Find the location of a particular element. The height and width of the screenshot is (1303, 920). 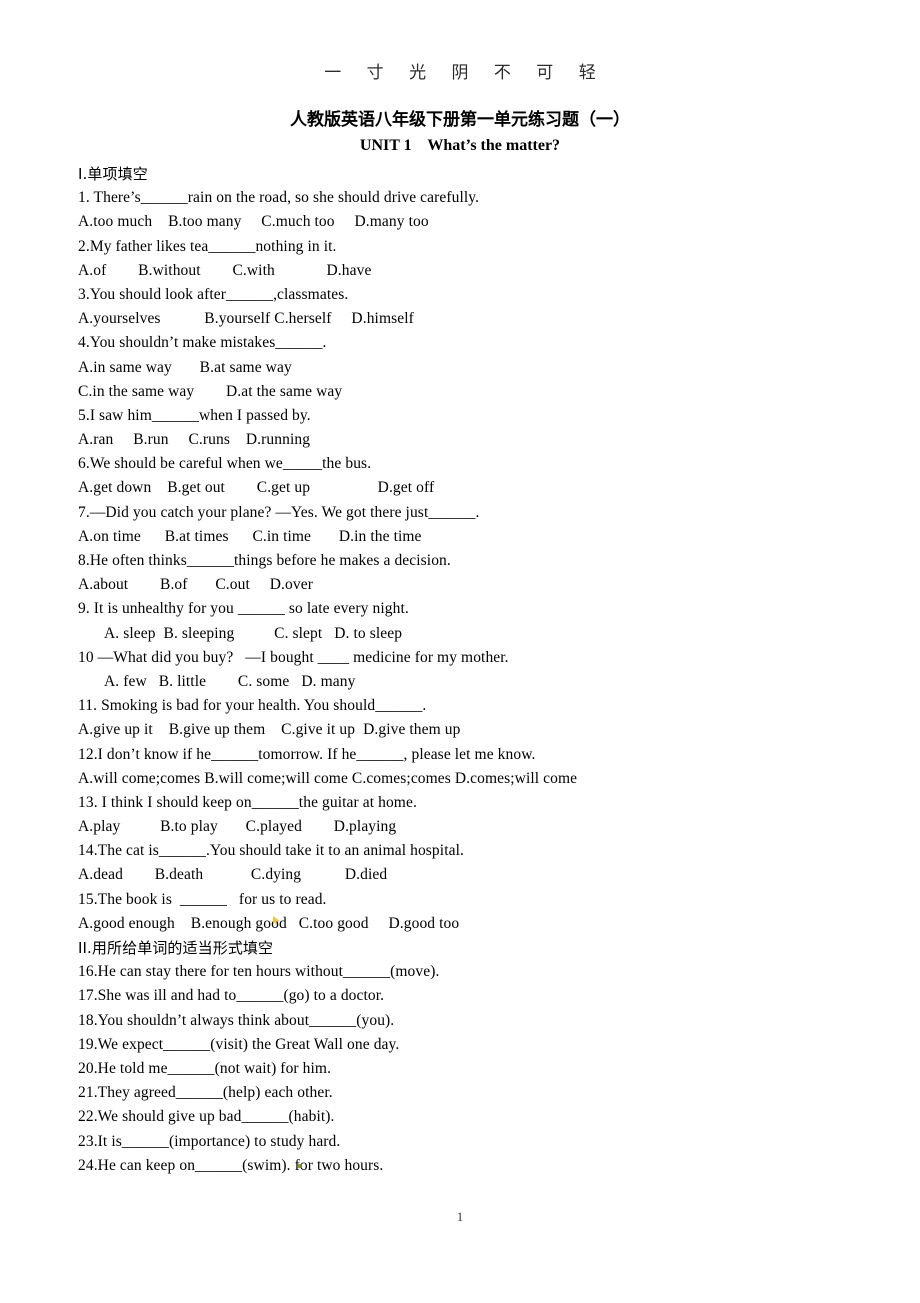

worksheet-line: A.dead B.death C.dying D.died is located at coordinates (233, 875).